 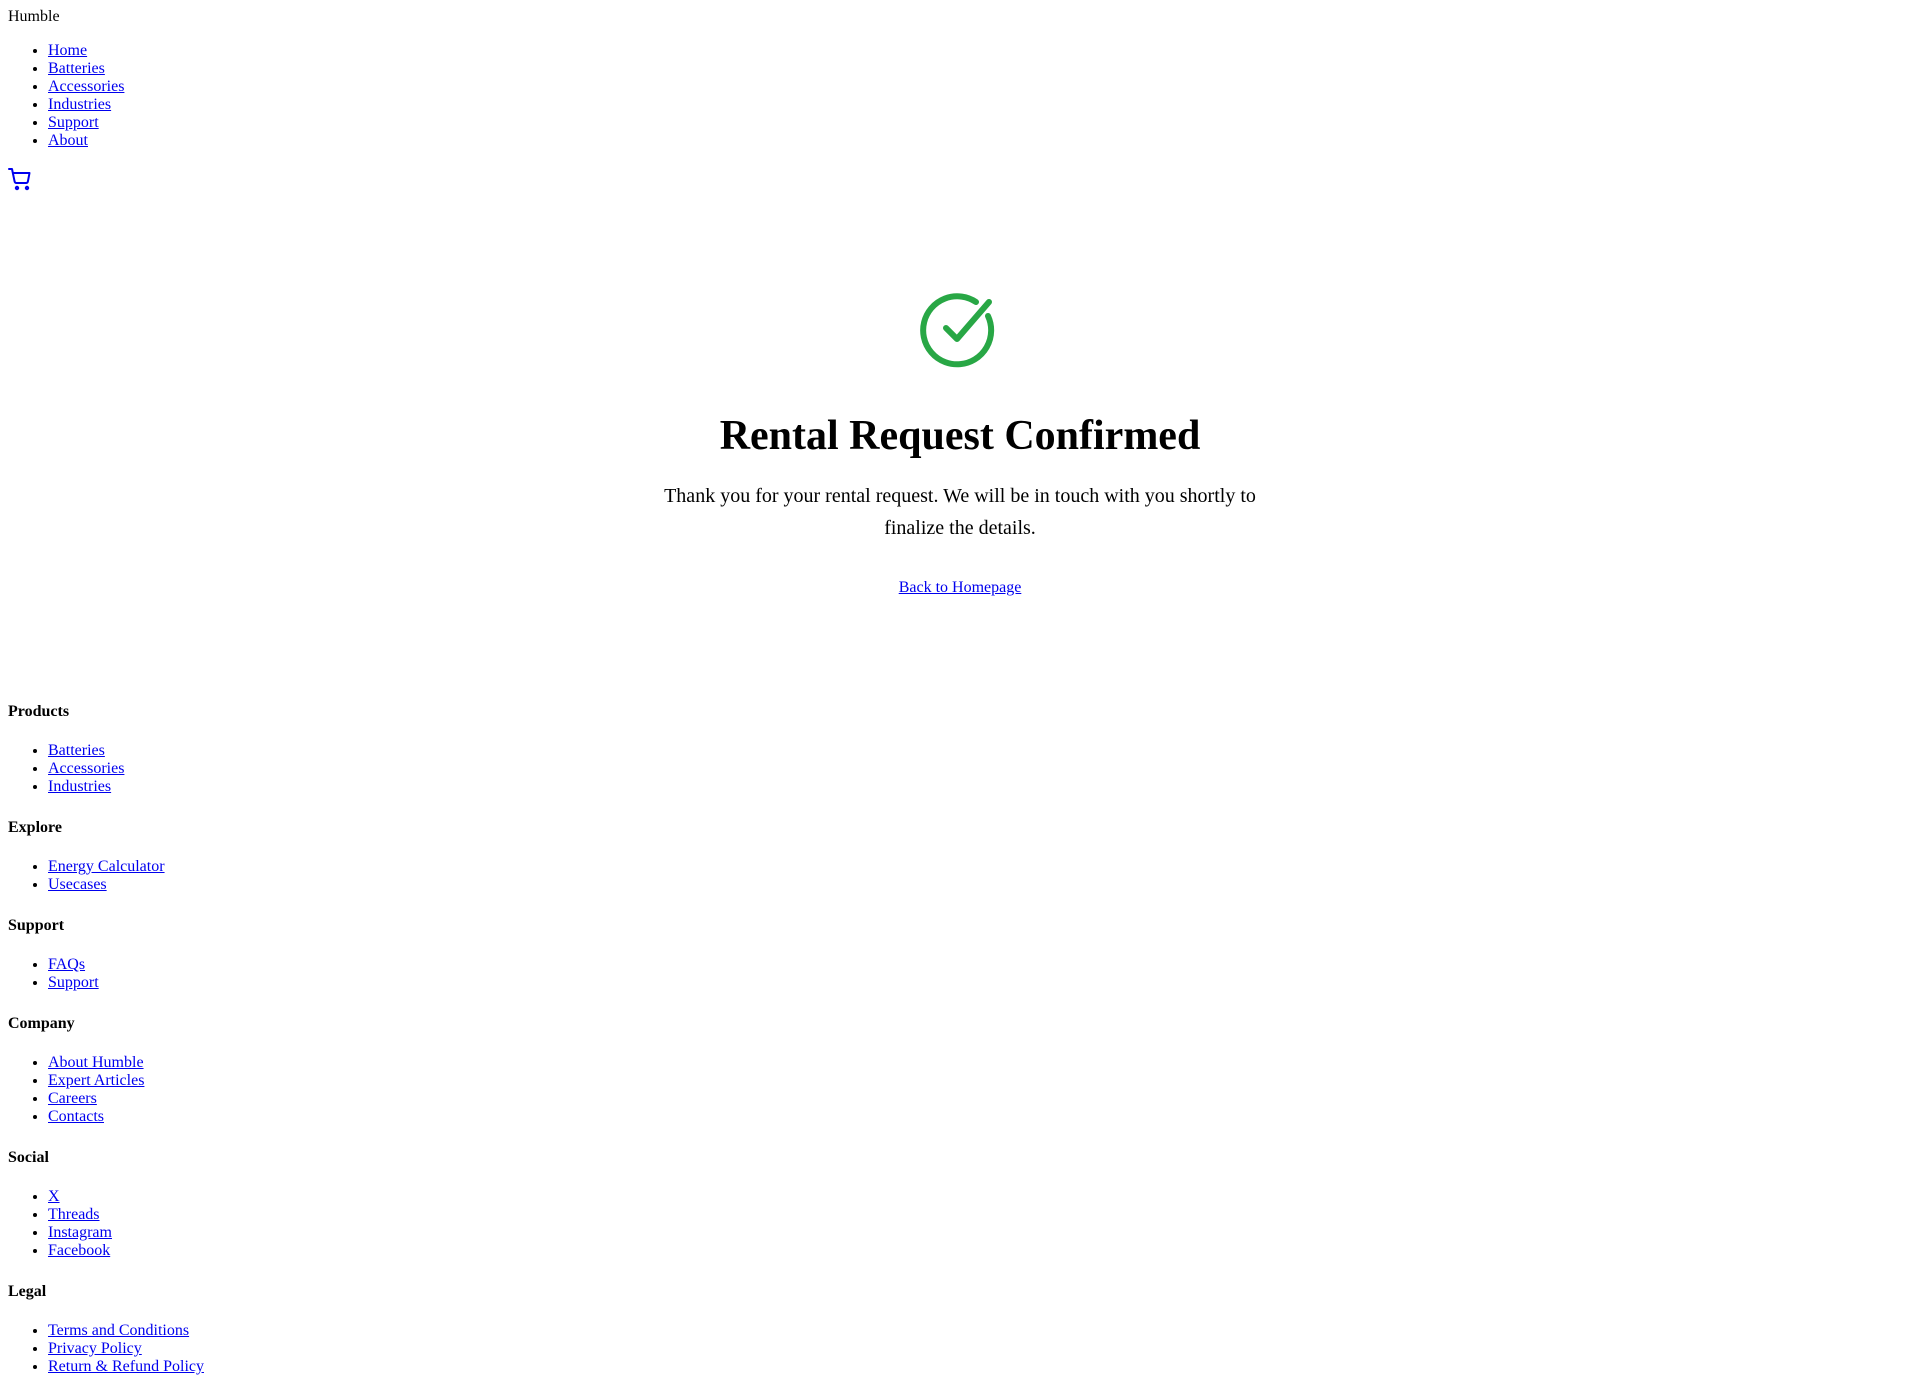 I want to click on footer-list-item: Return & Refund Policy, so click(x=328, y=1367).